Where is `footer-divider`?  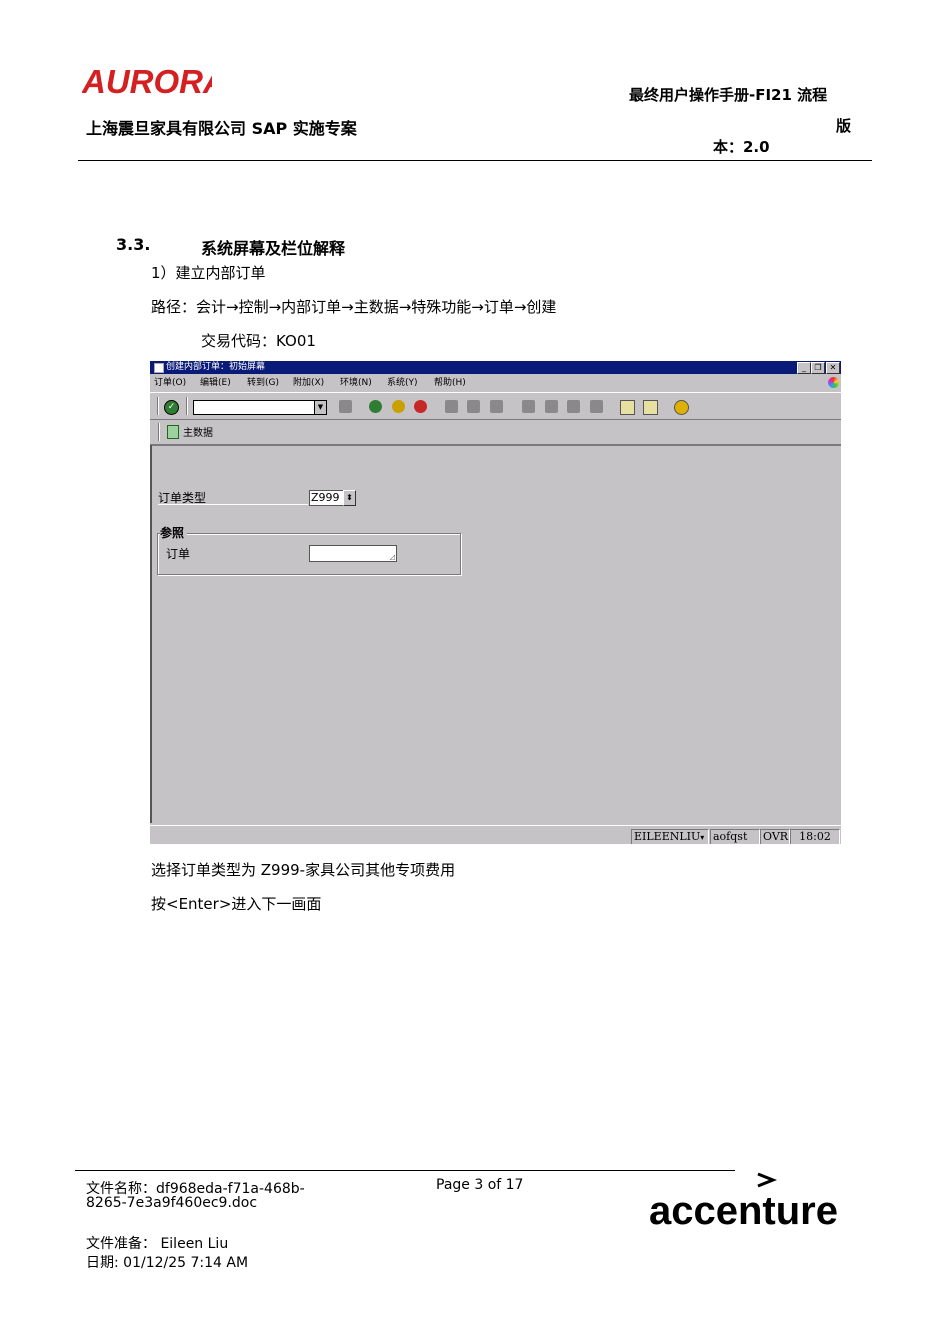
footer-divider is located at coordinates (405, 1170).